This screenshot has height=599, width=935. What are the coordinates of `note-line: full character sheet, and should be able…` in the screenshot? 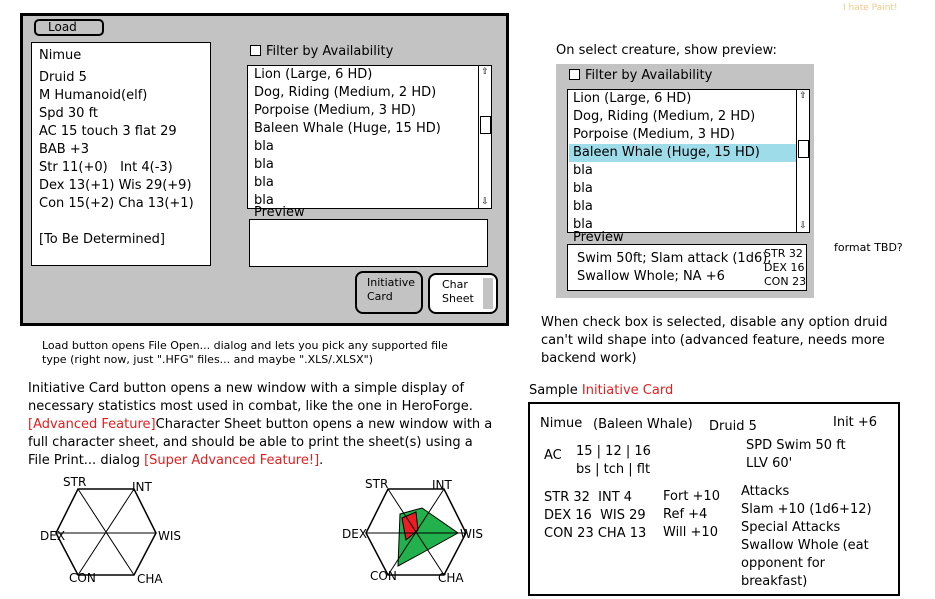 It's located at (250, 442).